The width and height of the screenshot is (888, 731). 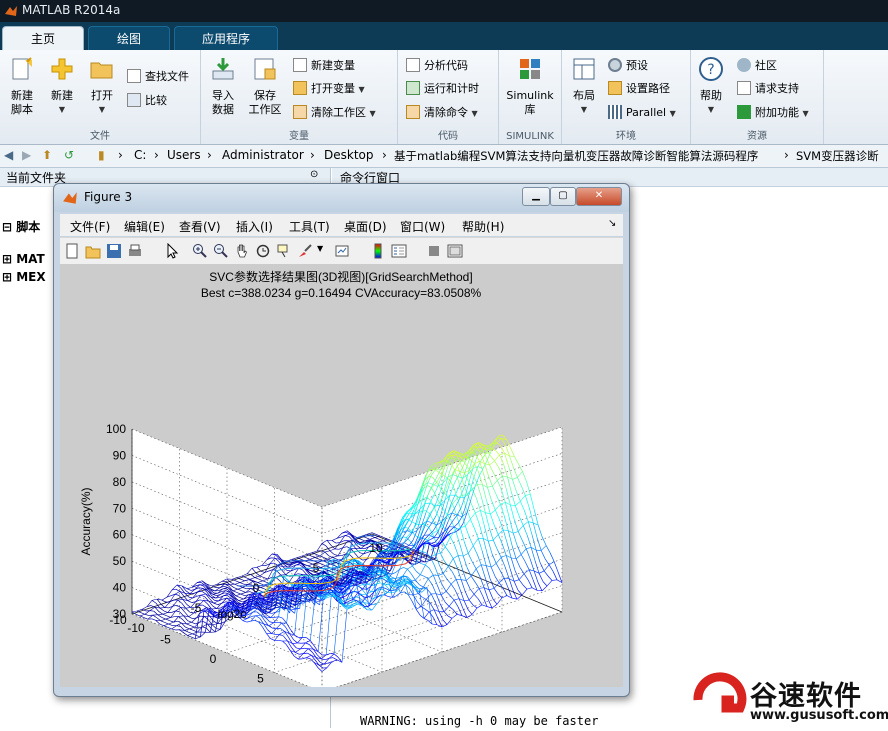 I want to click on link-plot-icon, so click(x=342, y=251).